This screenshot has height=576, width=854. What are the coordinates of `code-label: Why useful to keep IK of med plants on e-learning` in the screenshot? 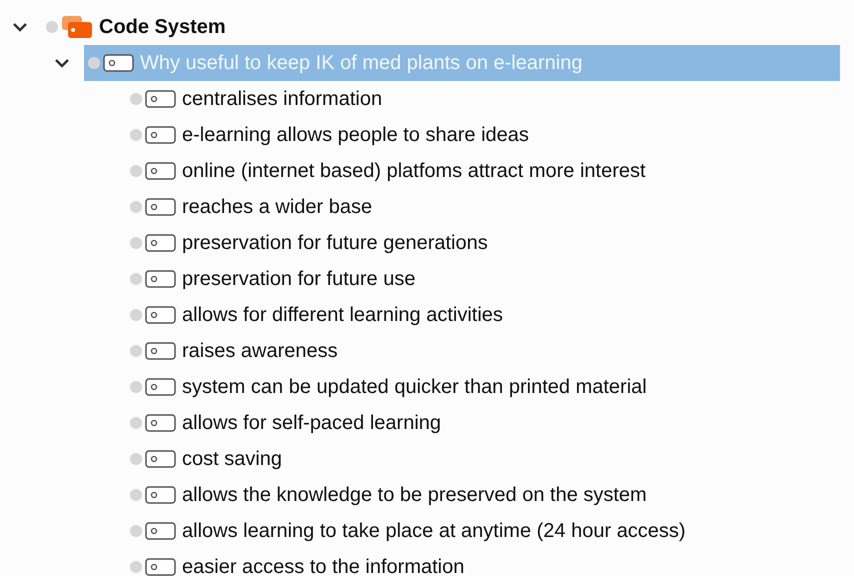 It's located at (361, 63).